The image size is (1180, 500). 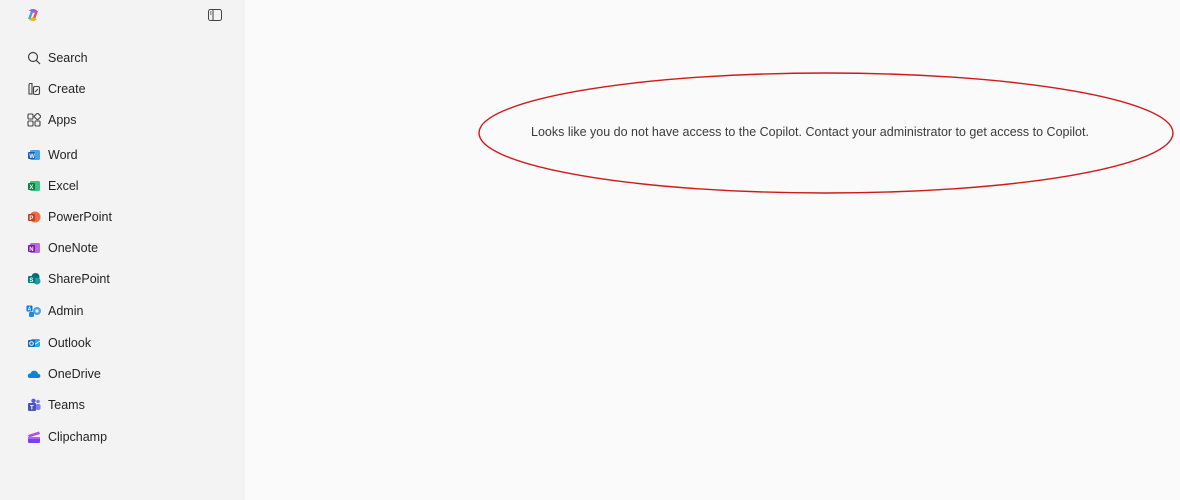 What do you see at coordinates (122, 311) in the screenshot?
I see `sidebar-item-admin: A Admin` at bounding box center [122, 311].